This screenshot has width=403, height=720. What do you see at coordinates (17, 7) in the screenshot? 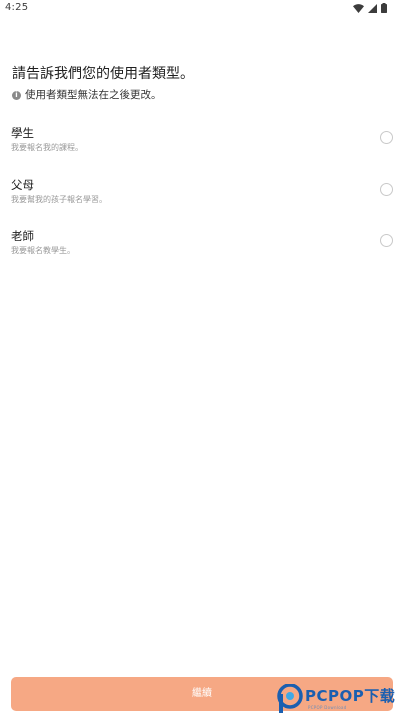
I see `status-time: 4:25` at bounding box center [17, 7].